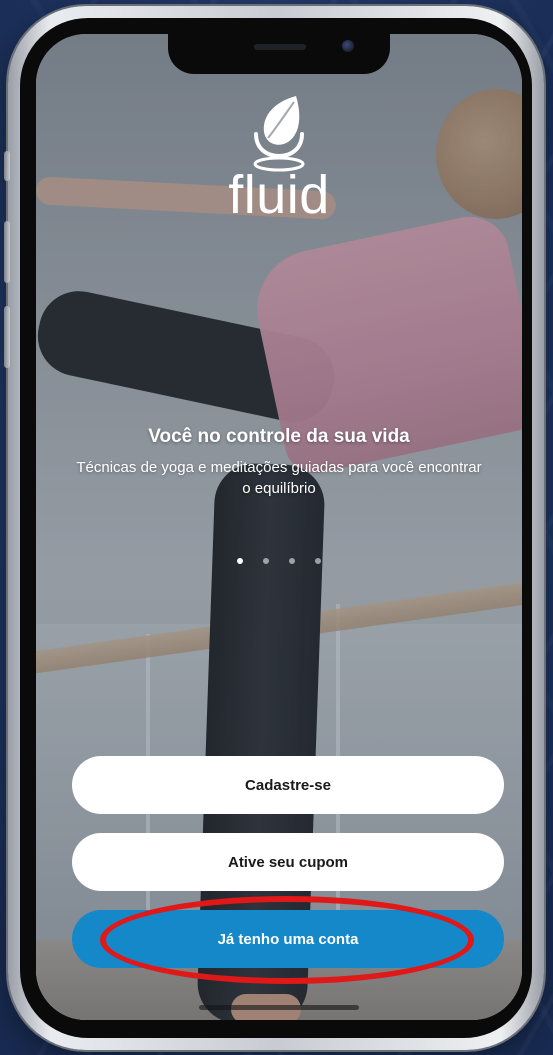 Image resolution: width=553 pixels, height=1055 pixels. What do you see at coordinates (279, 1007) in the screenshot?
I see `home-indicator` at bounding box center [279, 1007].